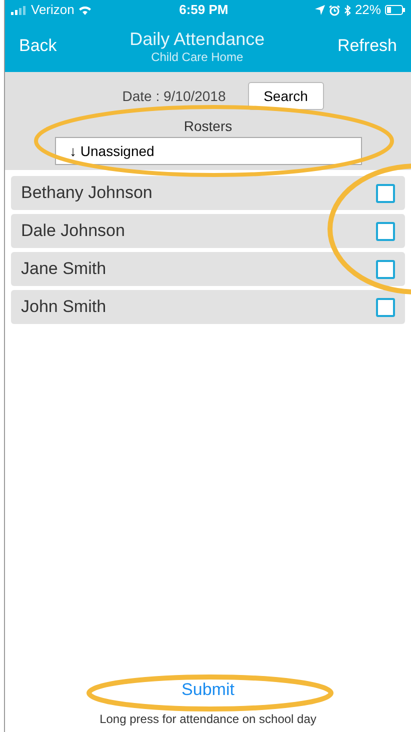  Describe the element at coordinates (174, 96) in the screenshot. I see `date-label: Date : 9/10/2018` at that location.